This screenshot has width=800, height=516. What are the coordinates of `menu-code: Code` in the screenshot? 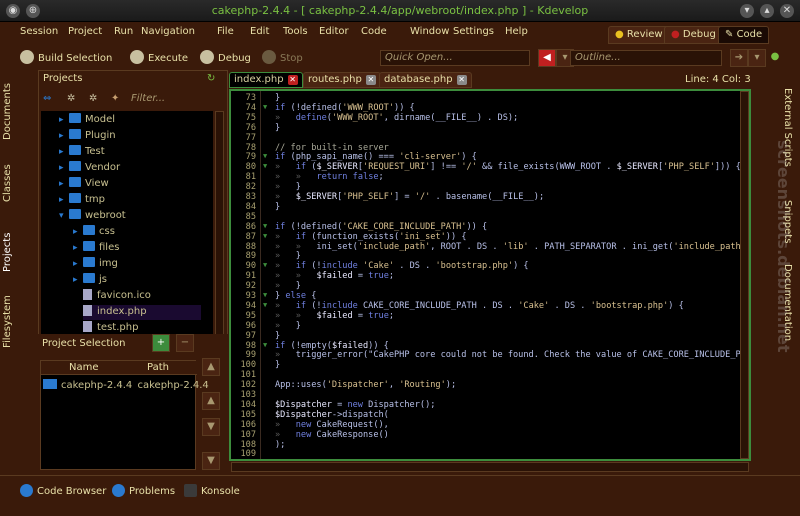 It's located at (374, 31).